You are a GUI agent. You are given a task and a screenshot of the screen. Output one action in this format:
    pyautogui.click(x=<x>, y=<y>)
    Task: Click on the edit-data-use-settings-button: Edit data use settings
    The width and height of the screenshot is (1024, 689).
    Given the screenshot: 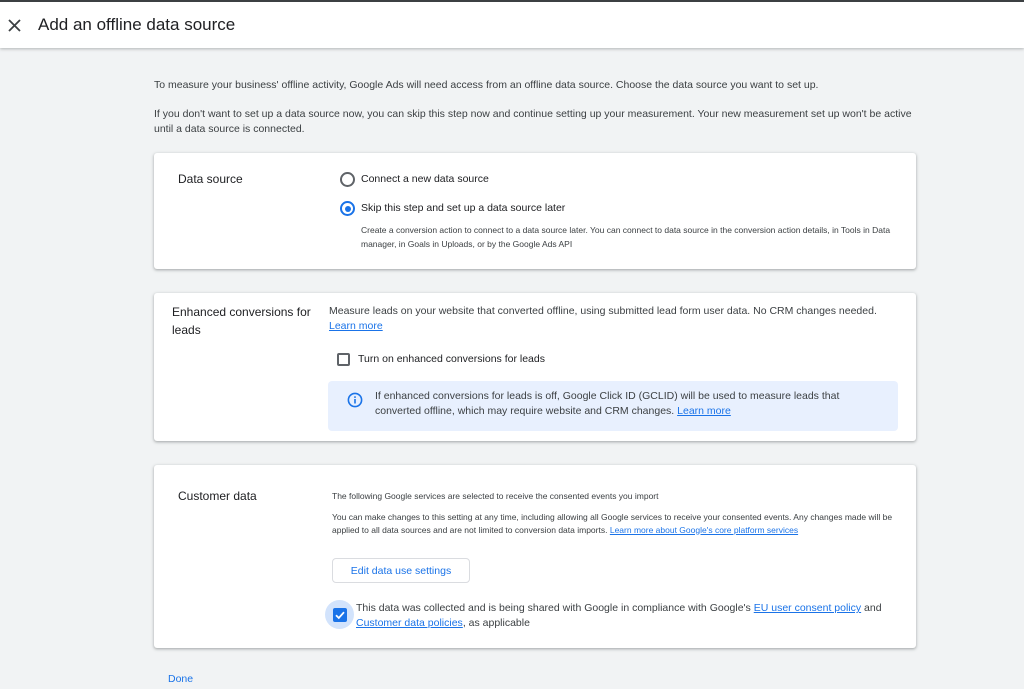 What is the action you would take?
    pyautogui.click(x=401, y=570)
    